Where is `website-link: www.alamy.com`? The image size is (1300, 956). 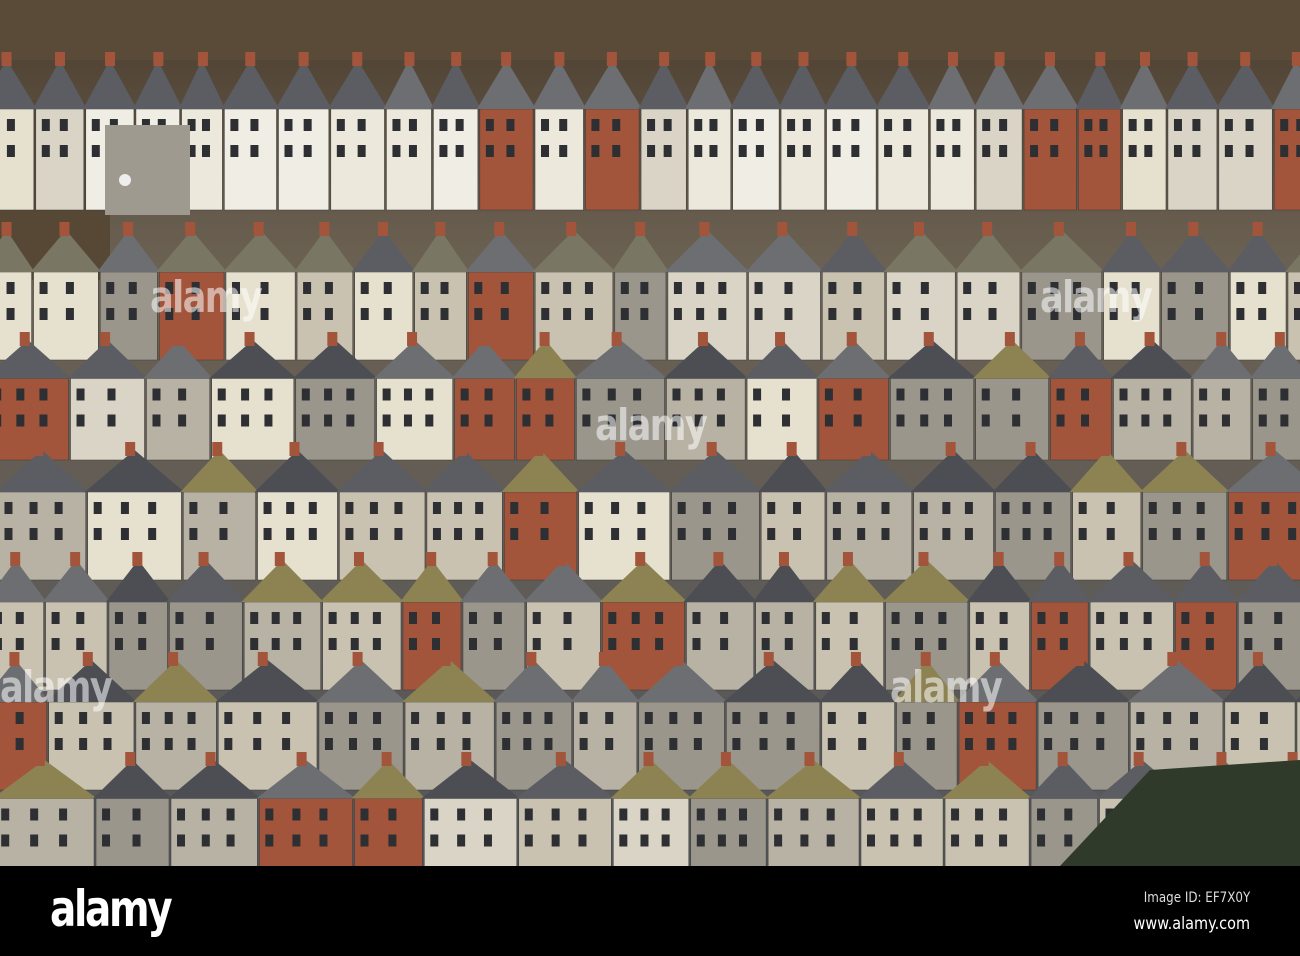
website-link: www.alamy.com is located at coordinates (1192, 924).